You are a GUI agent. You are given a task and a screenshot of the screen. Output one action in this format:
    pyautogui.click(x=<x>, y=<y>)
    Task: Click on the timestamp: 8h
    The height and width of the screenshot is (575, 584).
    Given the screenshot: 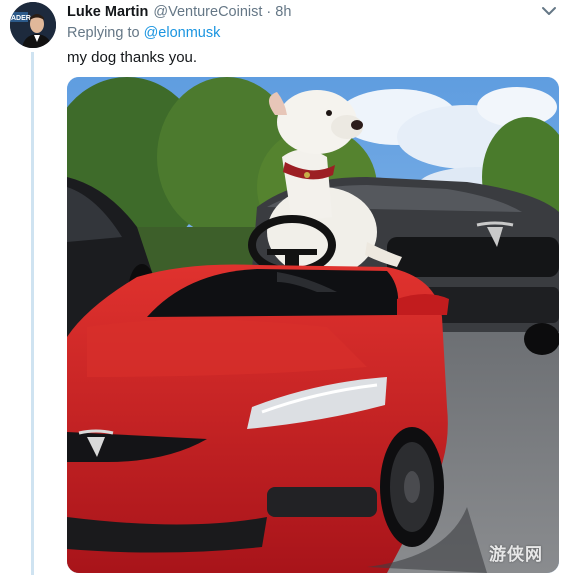 What is the action you would take?
    pyautogui.click(x=283, y=12)
    